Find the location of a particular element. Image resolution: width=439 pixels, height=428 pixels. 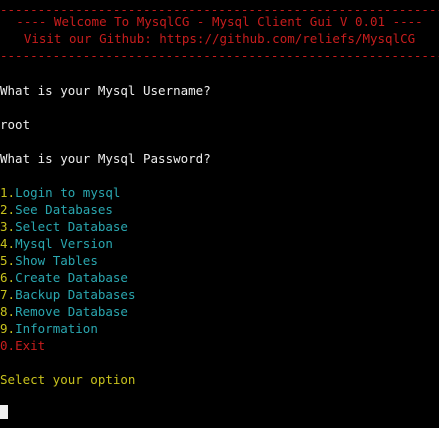

menu-item-label: Show Tables is located at coordinates (56, 260).